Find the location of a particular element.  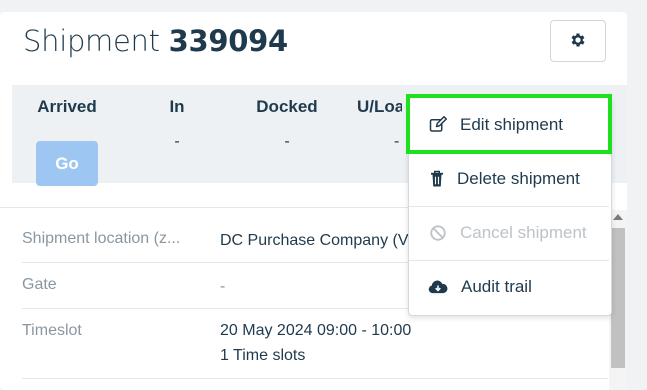

status-in: In - is located at coordinates (177, 124).